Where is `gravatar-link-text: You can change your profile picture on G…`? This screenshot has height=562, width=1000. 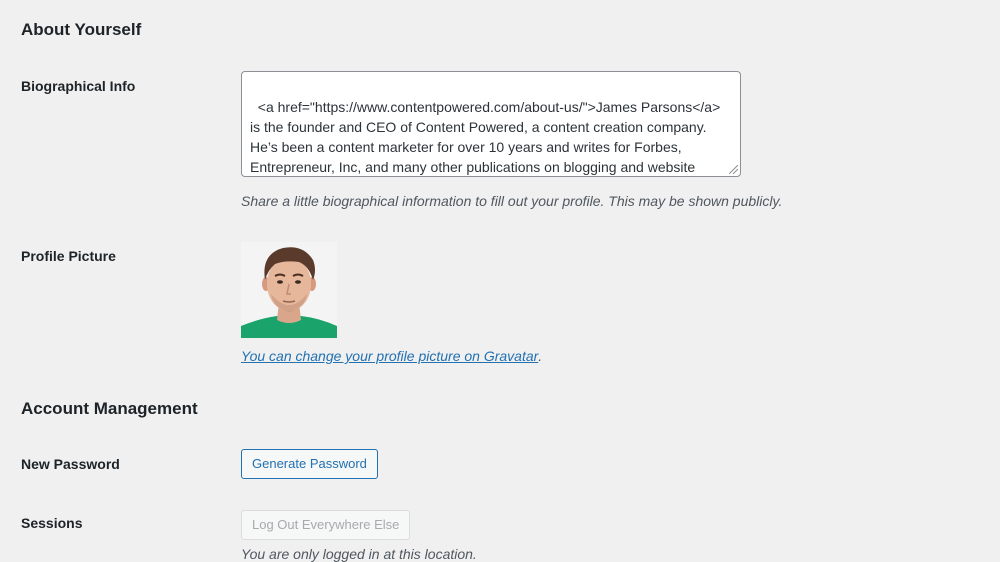 gravatar-link-text: You can change your profile picture on G… is located at coordinates (389, 356).